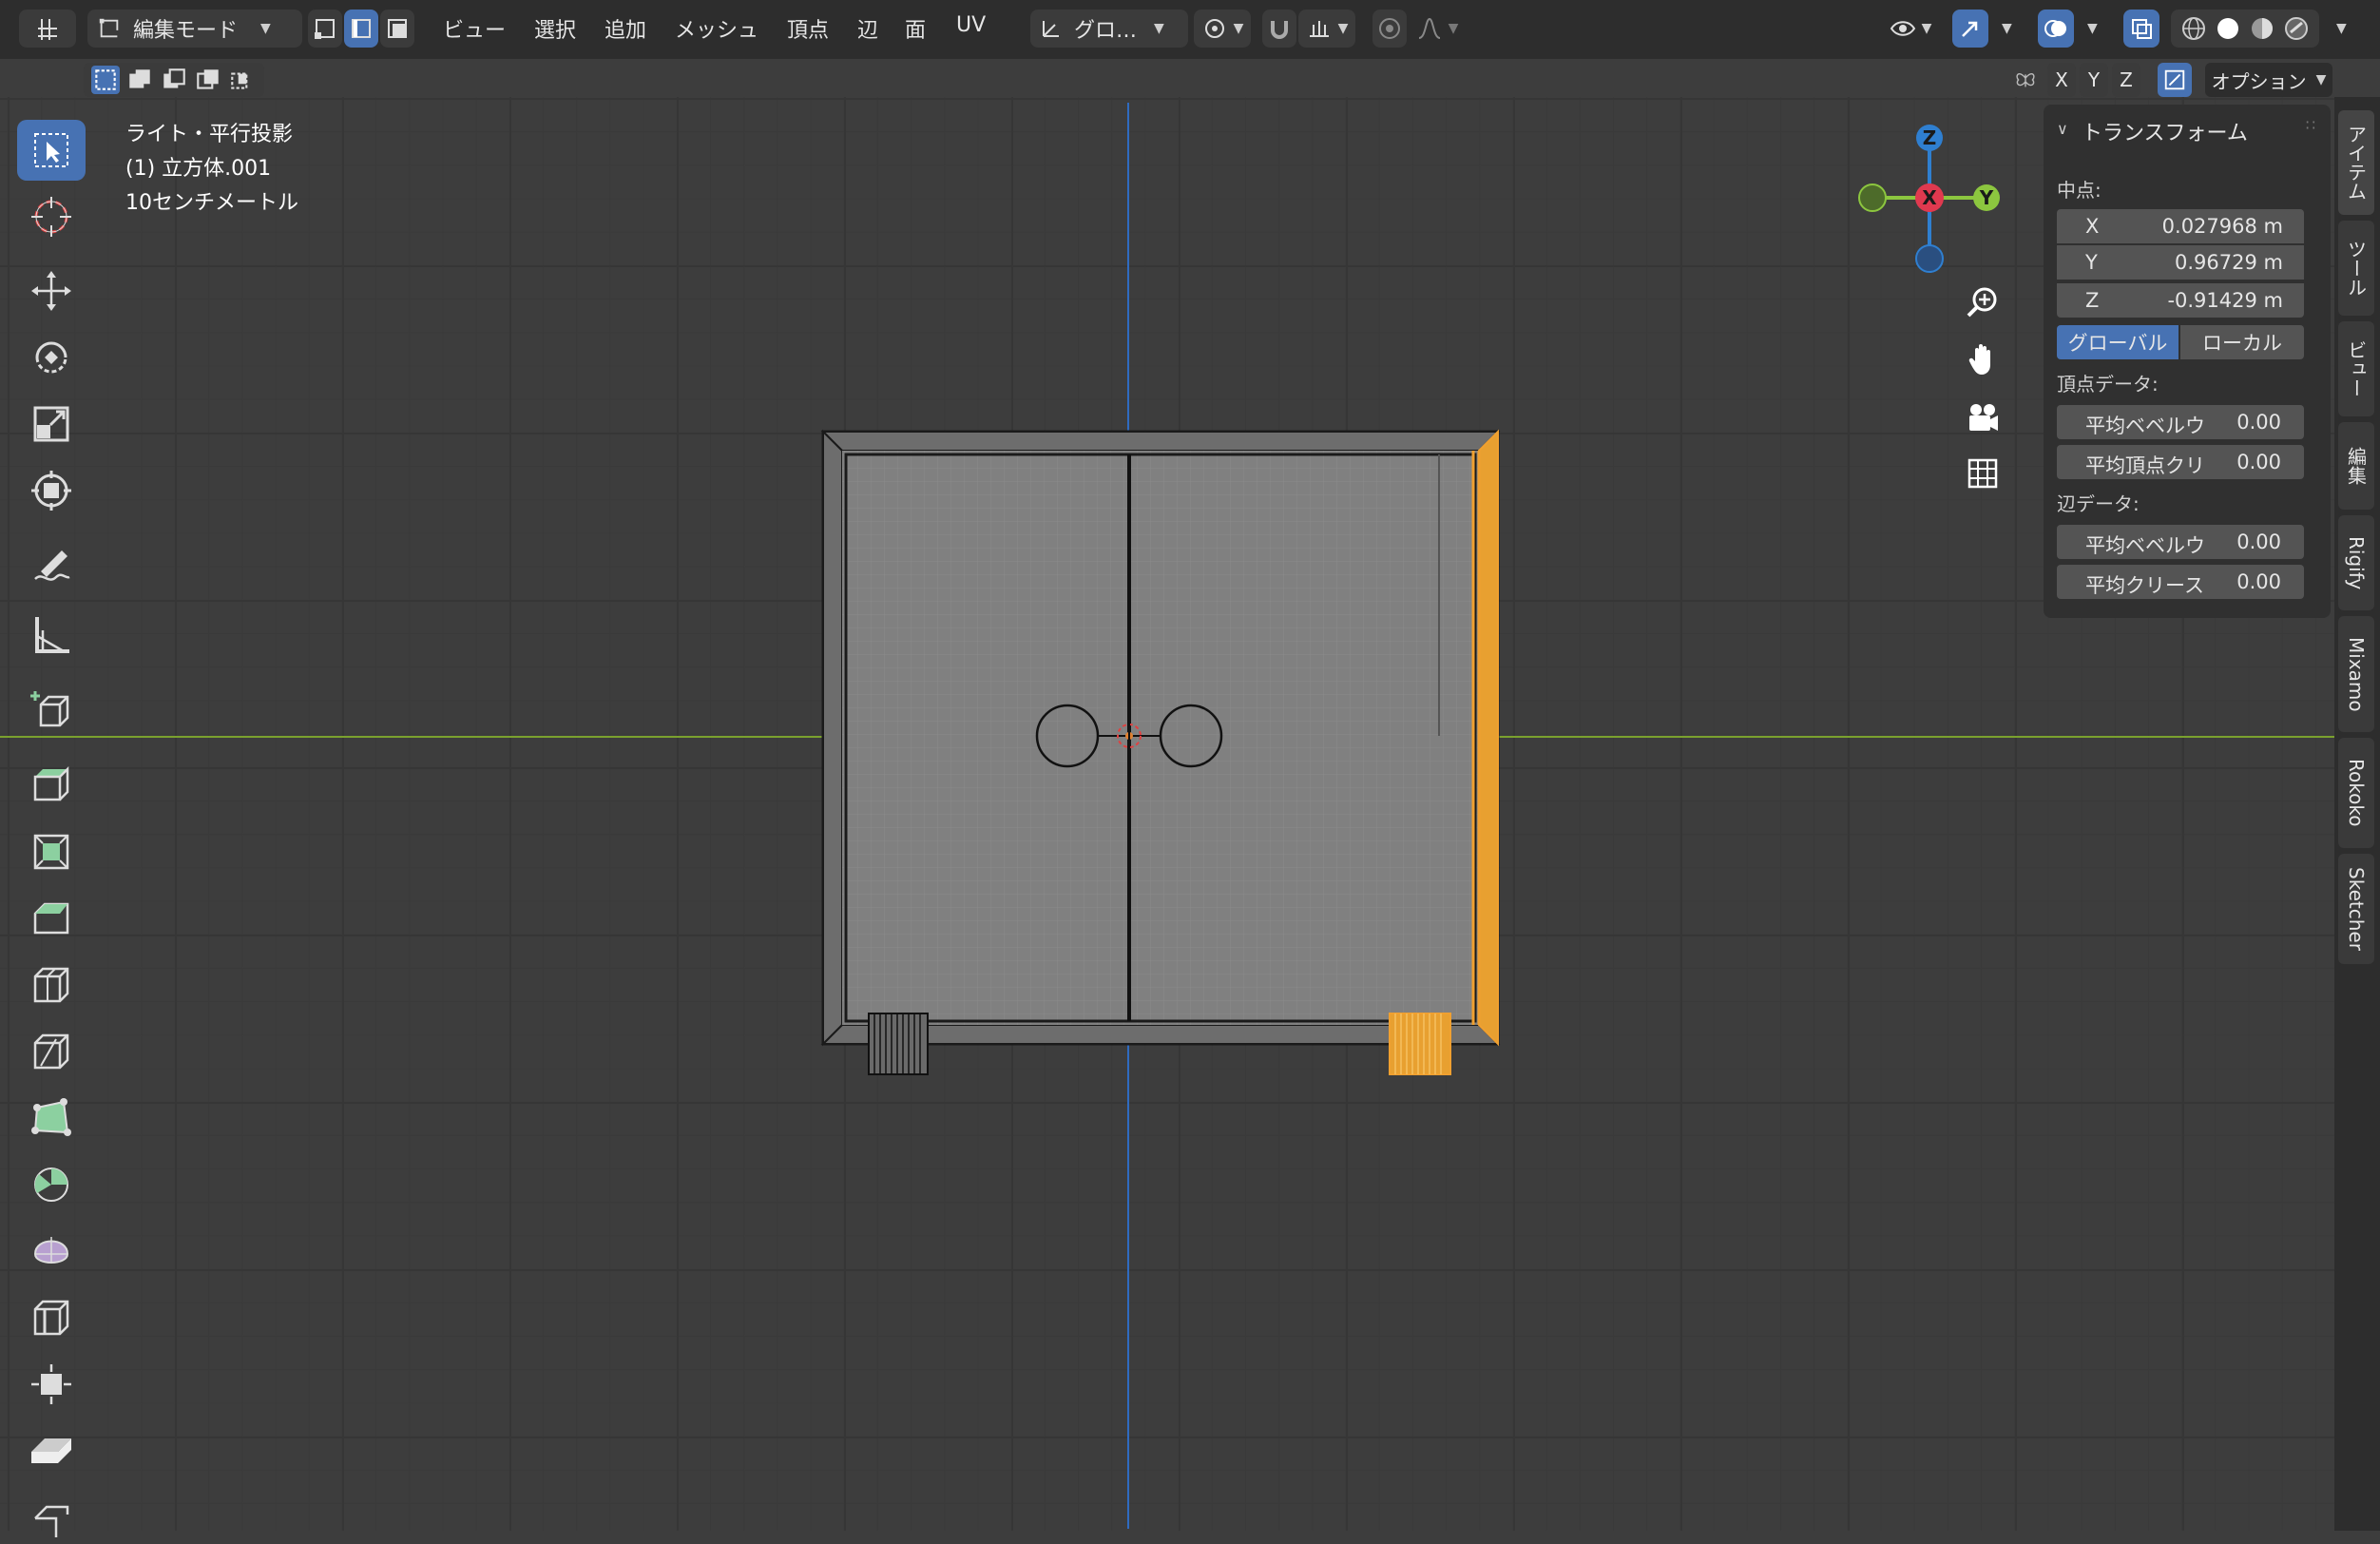 The width and height of the screenshot is (2380, 1544). Describe the element at coordinates (51, 635) in the screenshot. I see `tool-measure` at that location.